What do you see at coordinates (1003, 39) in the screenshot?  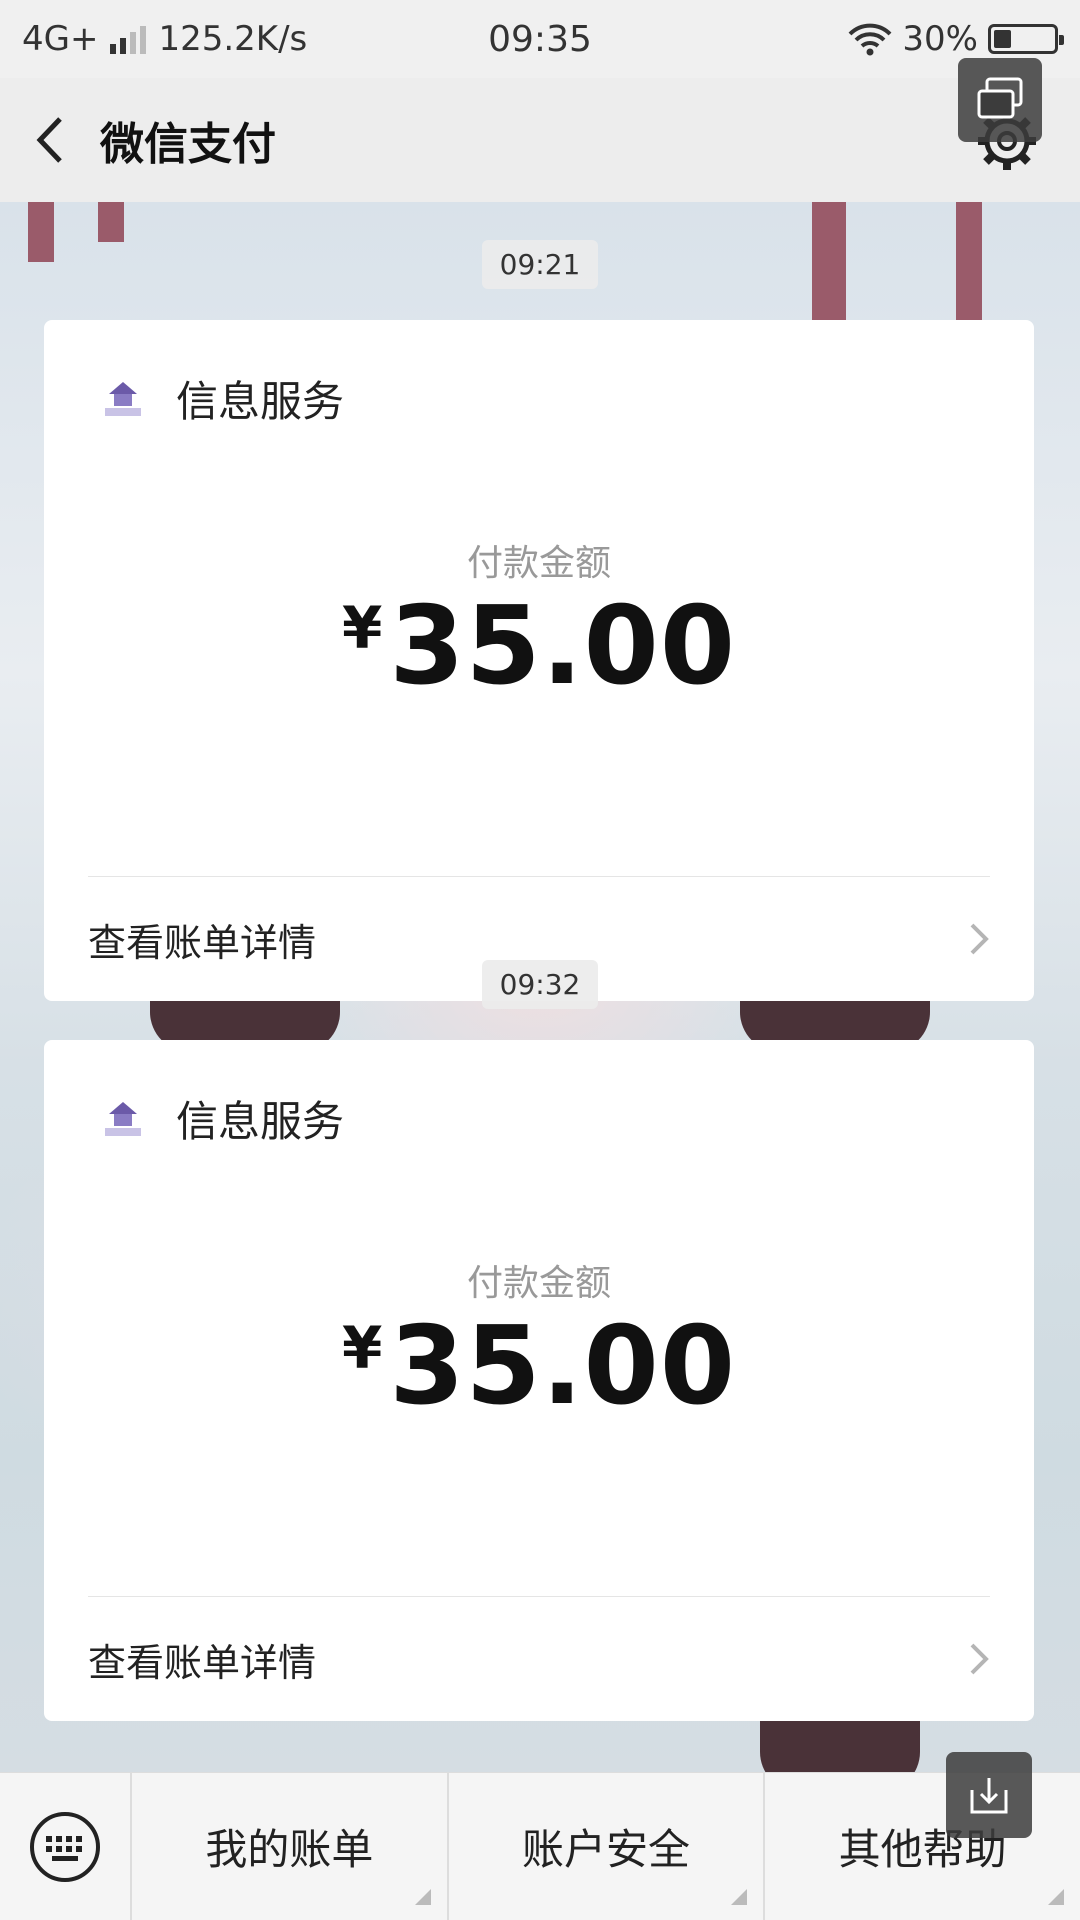 I see `battery-fill` at bounding box center [1003, 39].